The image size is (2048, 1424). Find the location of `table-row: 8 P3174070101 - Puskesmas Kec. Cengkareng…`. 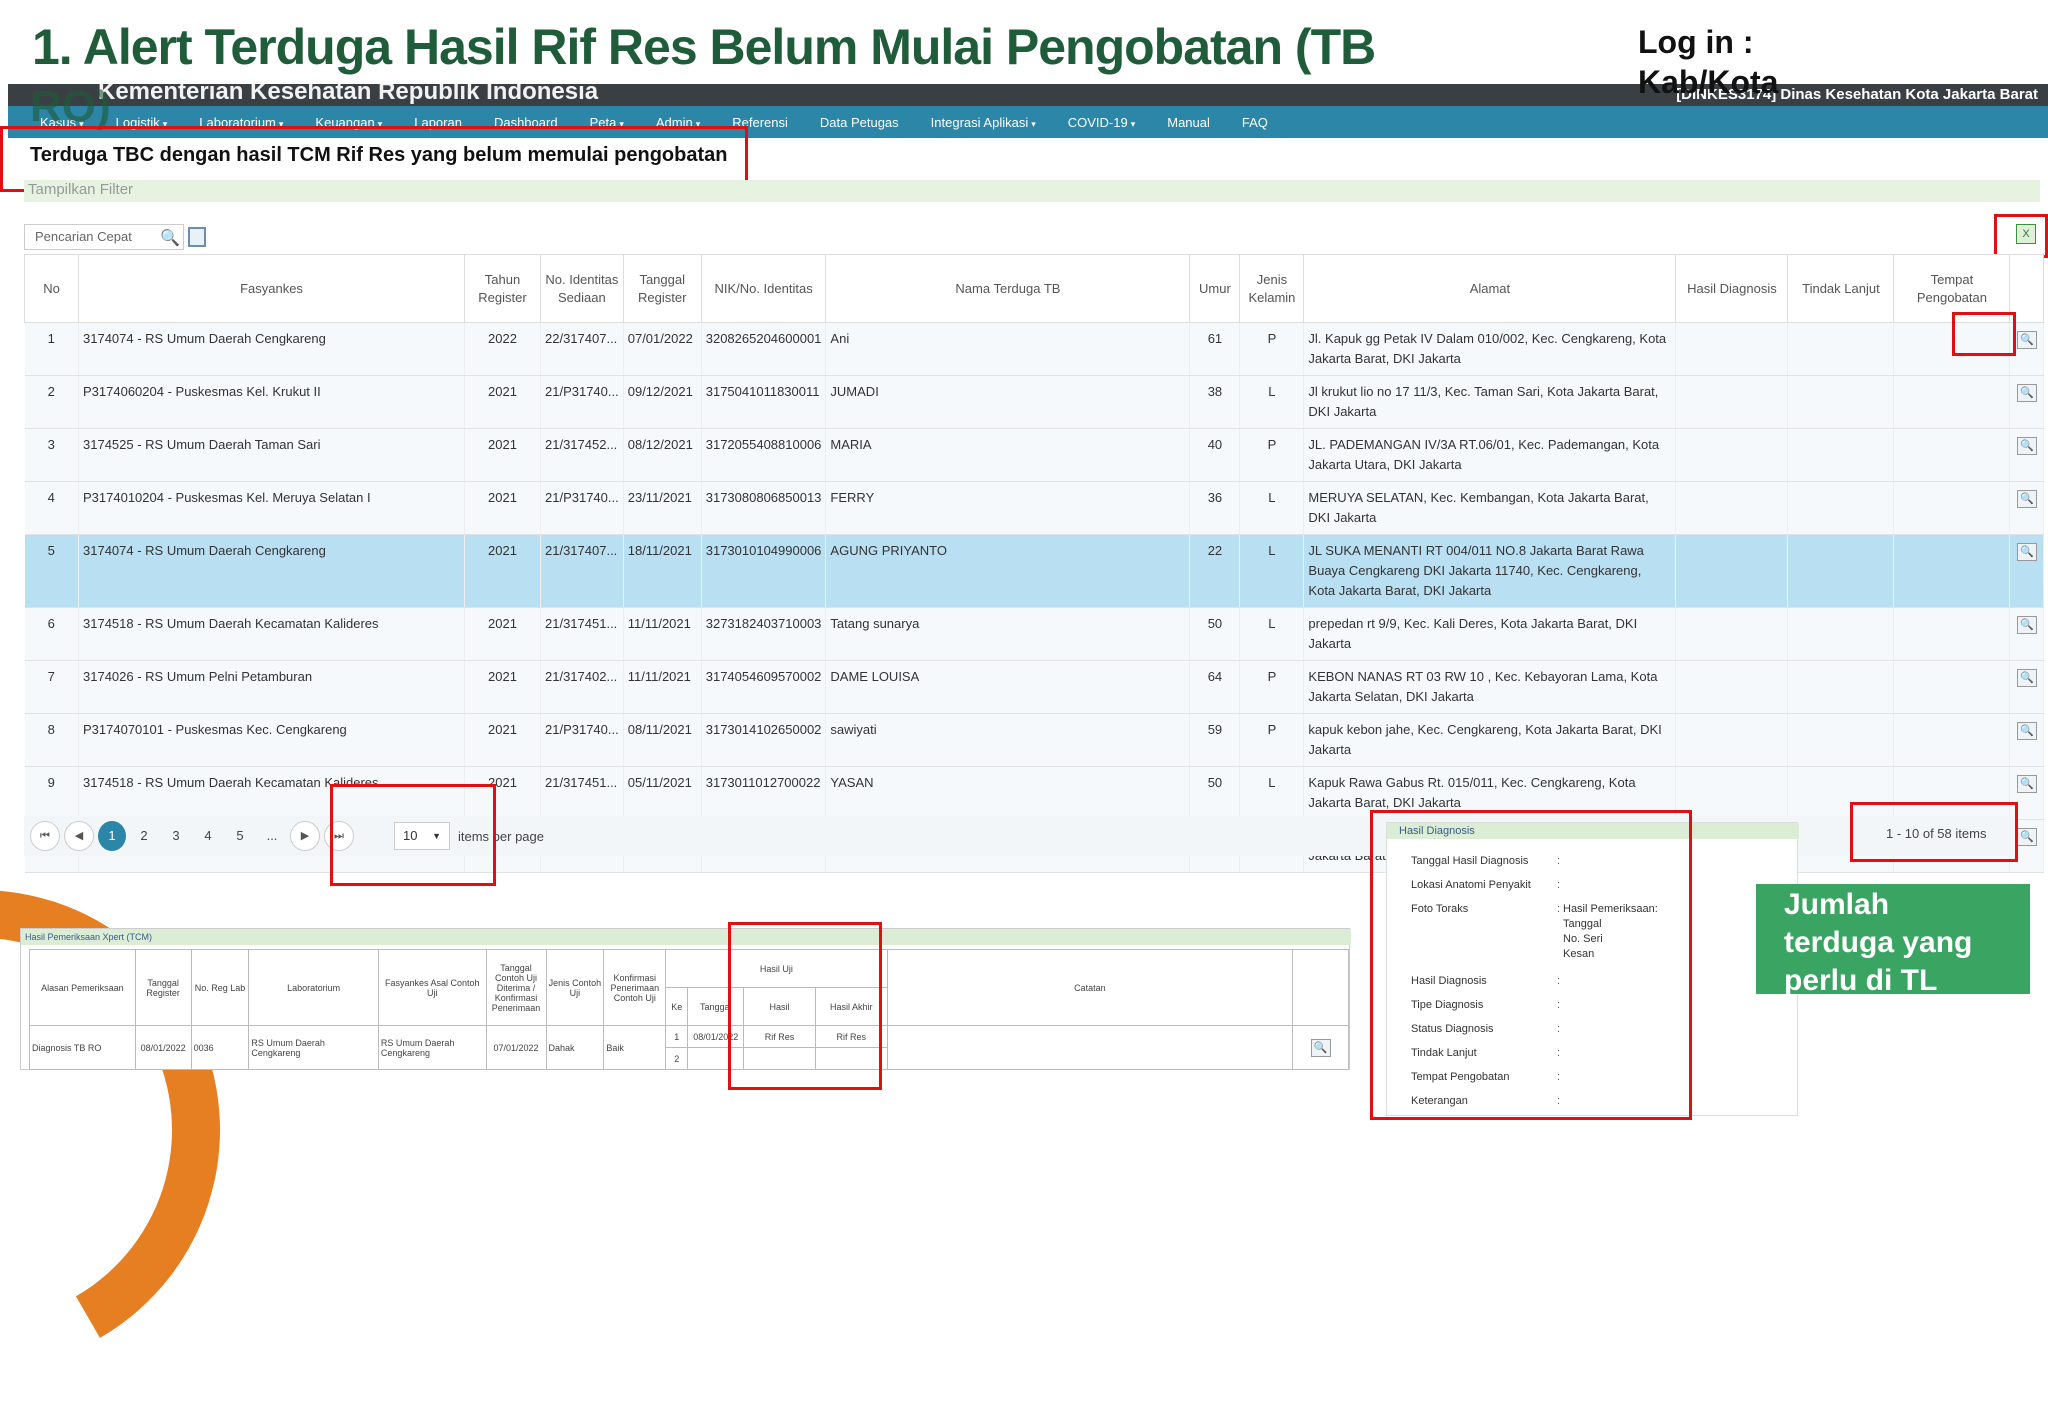

table-row: 8 P3174070101 - Puskesmas Kec. Cengkareng… is located at coordinates (1034, 740).